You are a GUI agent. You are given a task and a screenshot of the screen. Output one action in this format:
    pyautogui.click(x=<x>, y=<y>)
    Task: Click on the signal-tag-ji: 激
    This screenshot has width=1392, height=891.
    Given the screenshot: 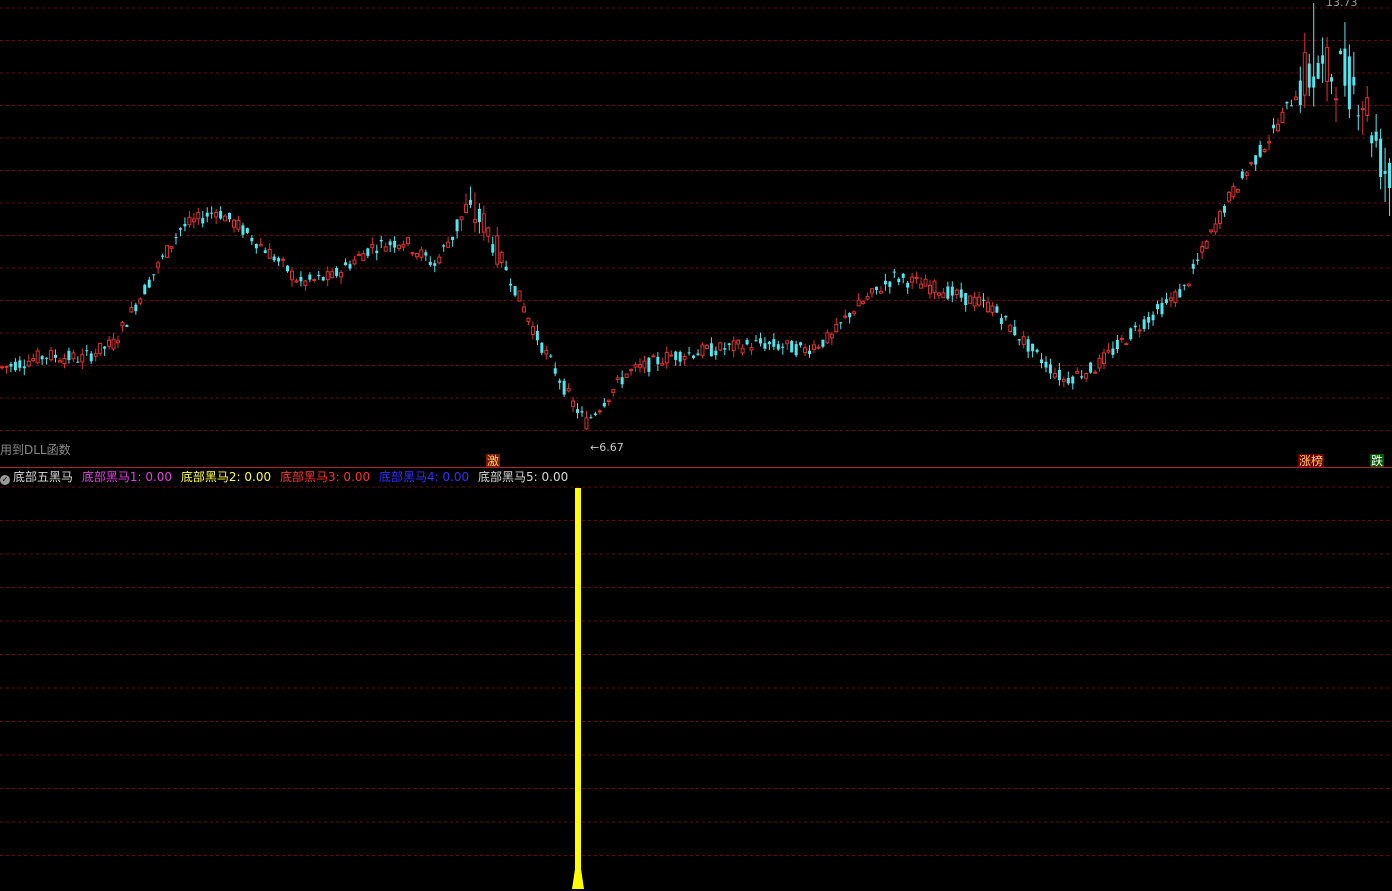 What is the action you would take?
    pyautogui.click(x=493, y=461)
    